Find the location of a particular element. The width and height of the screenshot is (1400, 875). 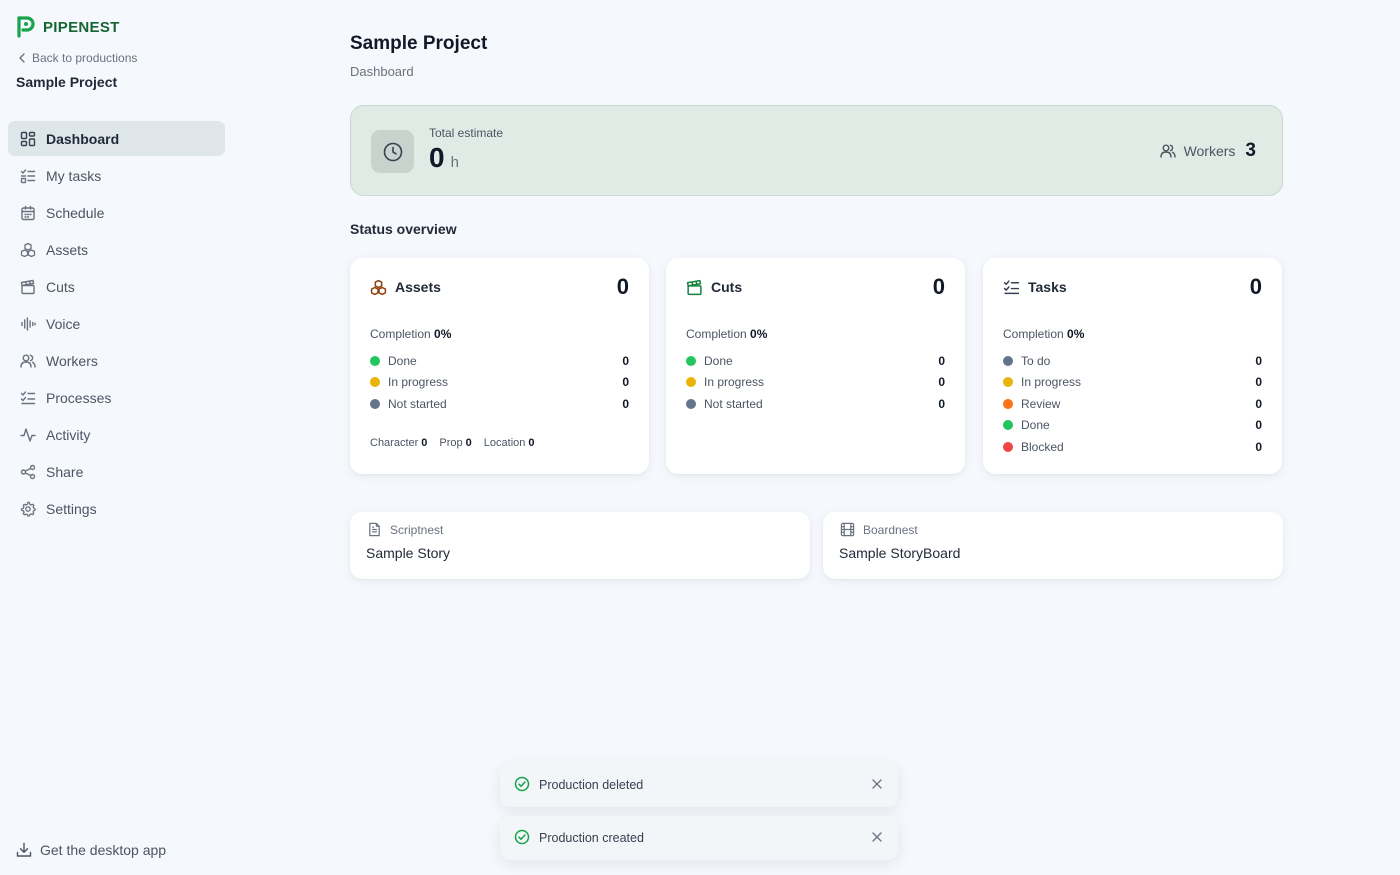

clock-icon is located at coordinates (392, 151).